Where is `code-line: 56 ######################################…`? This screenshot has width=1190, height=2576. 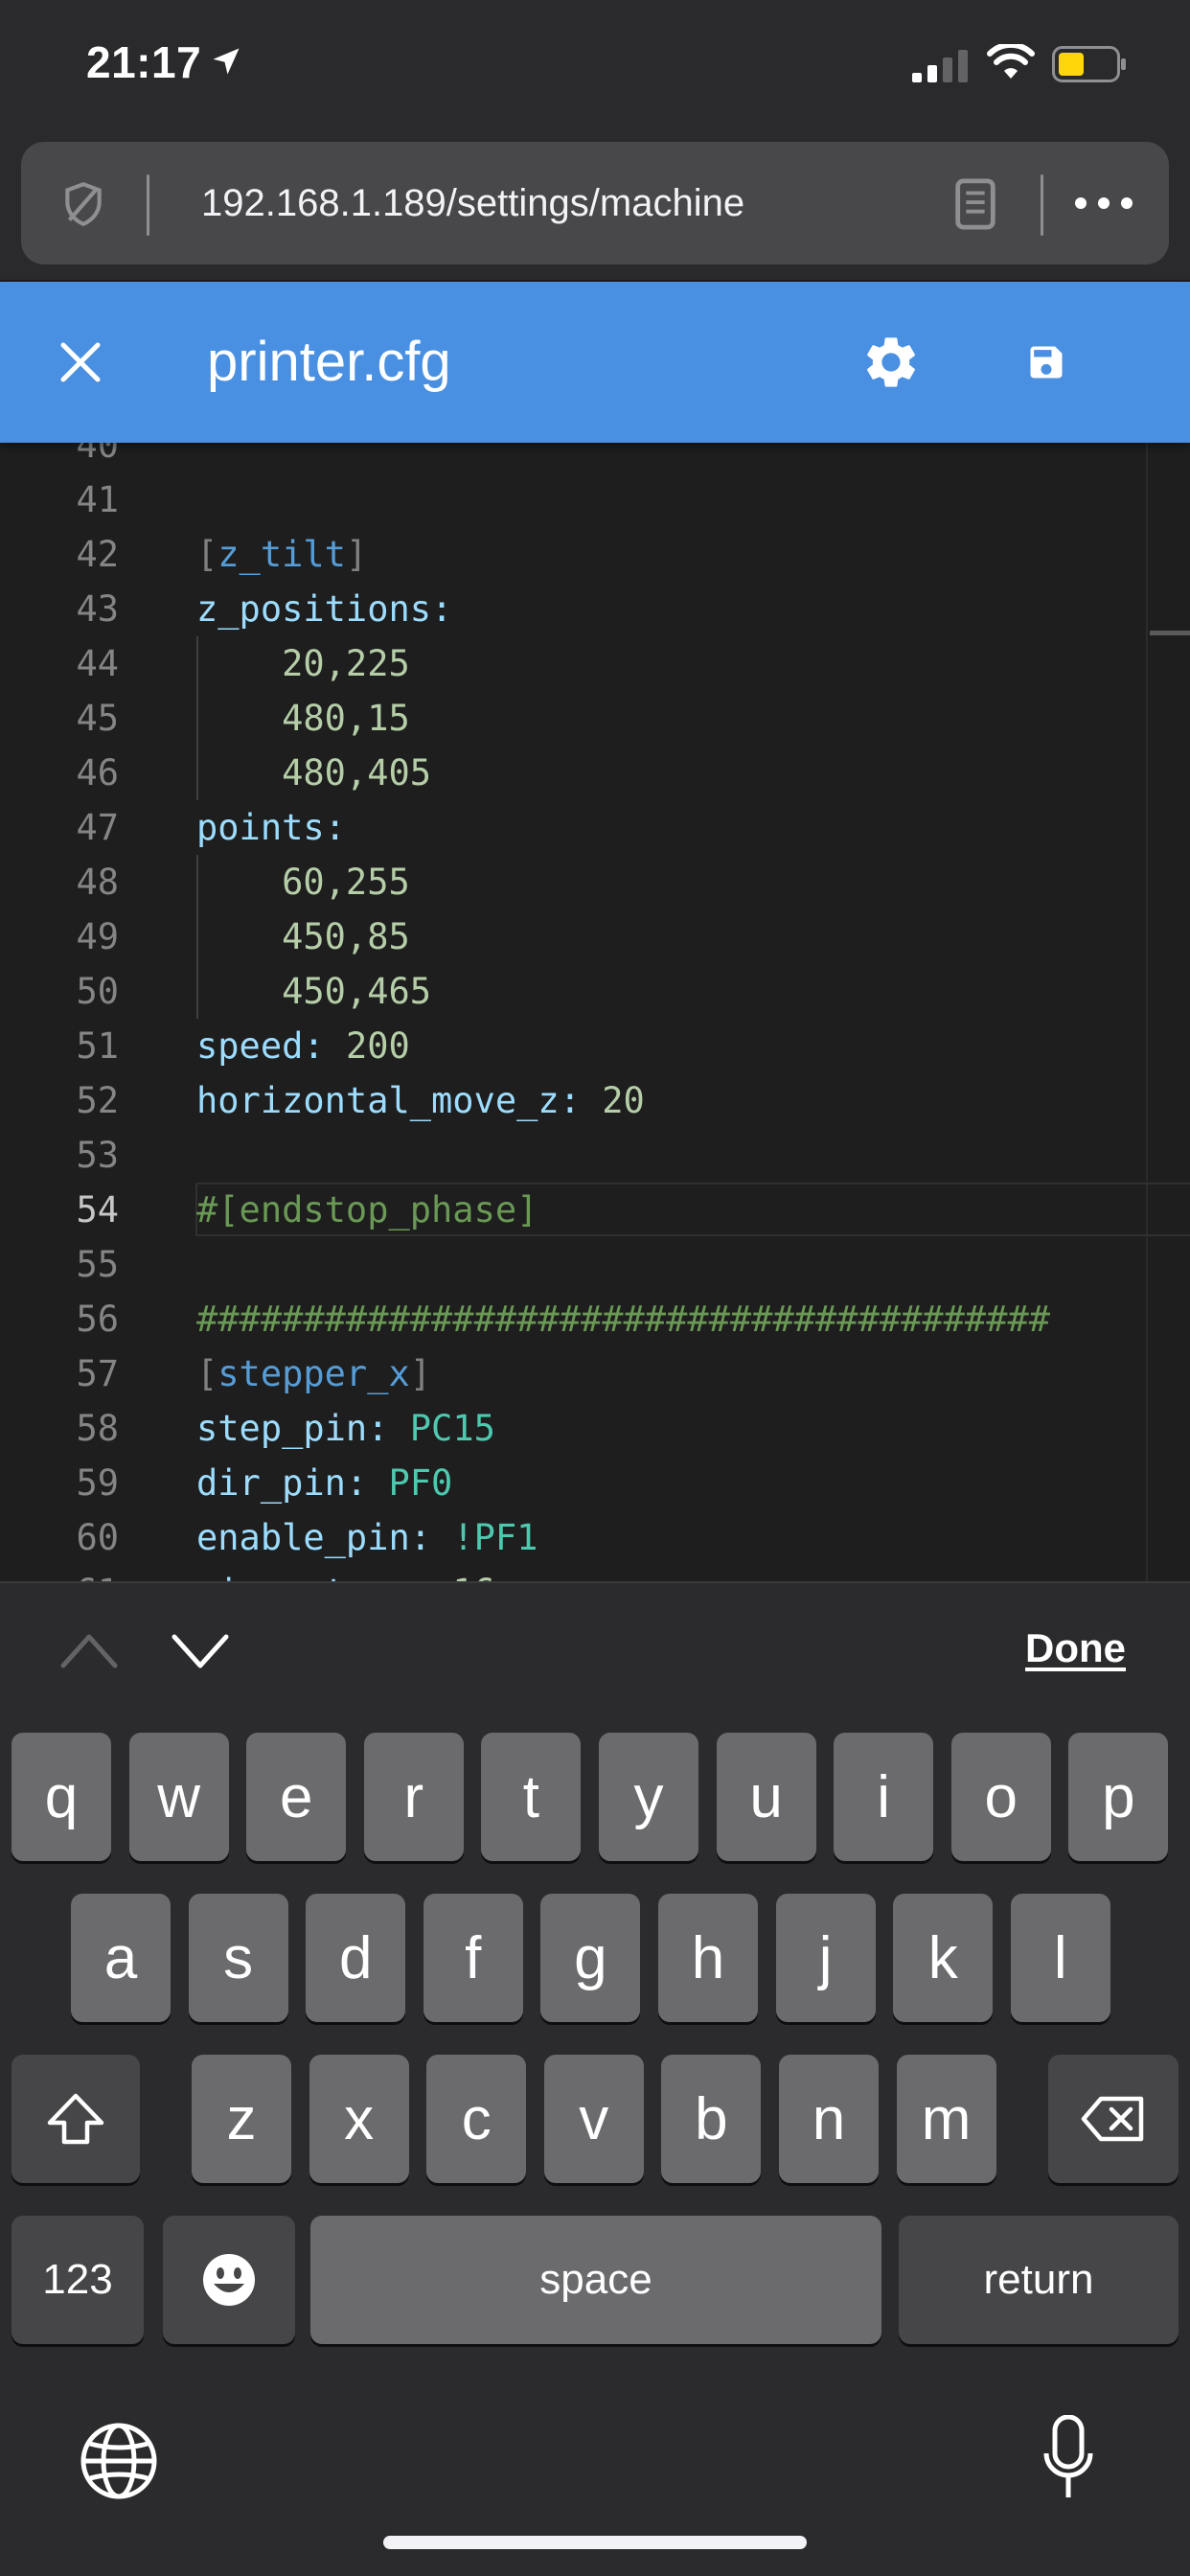 code-line: 56 ######################################… is located at coordinates (595, 1319).